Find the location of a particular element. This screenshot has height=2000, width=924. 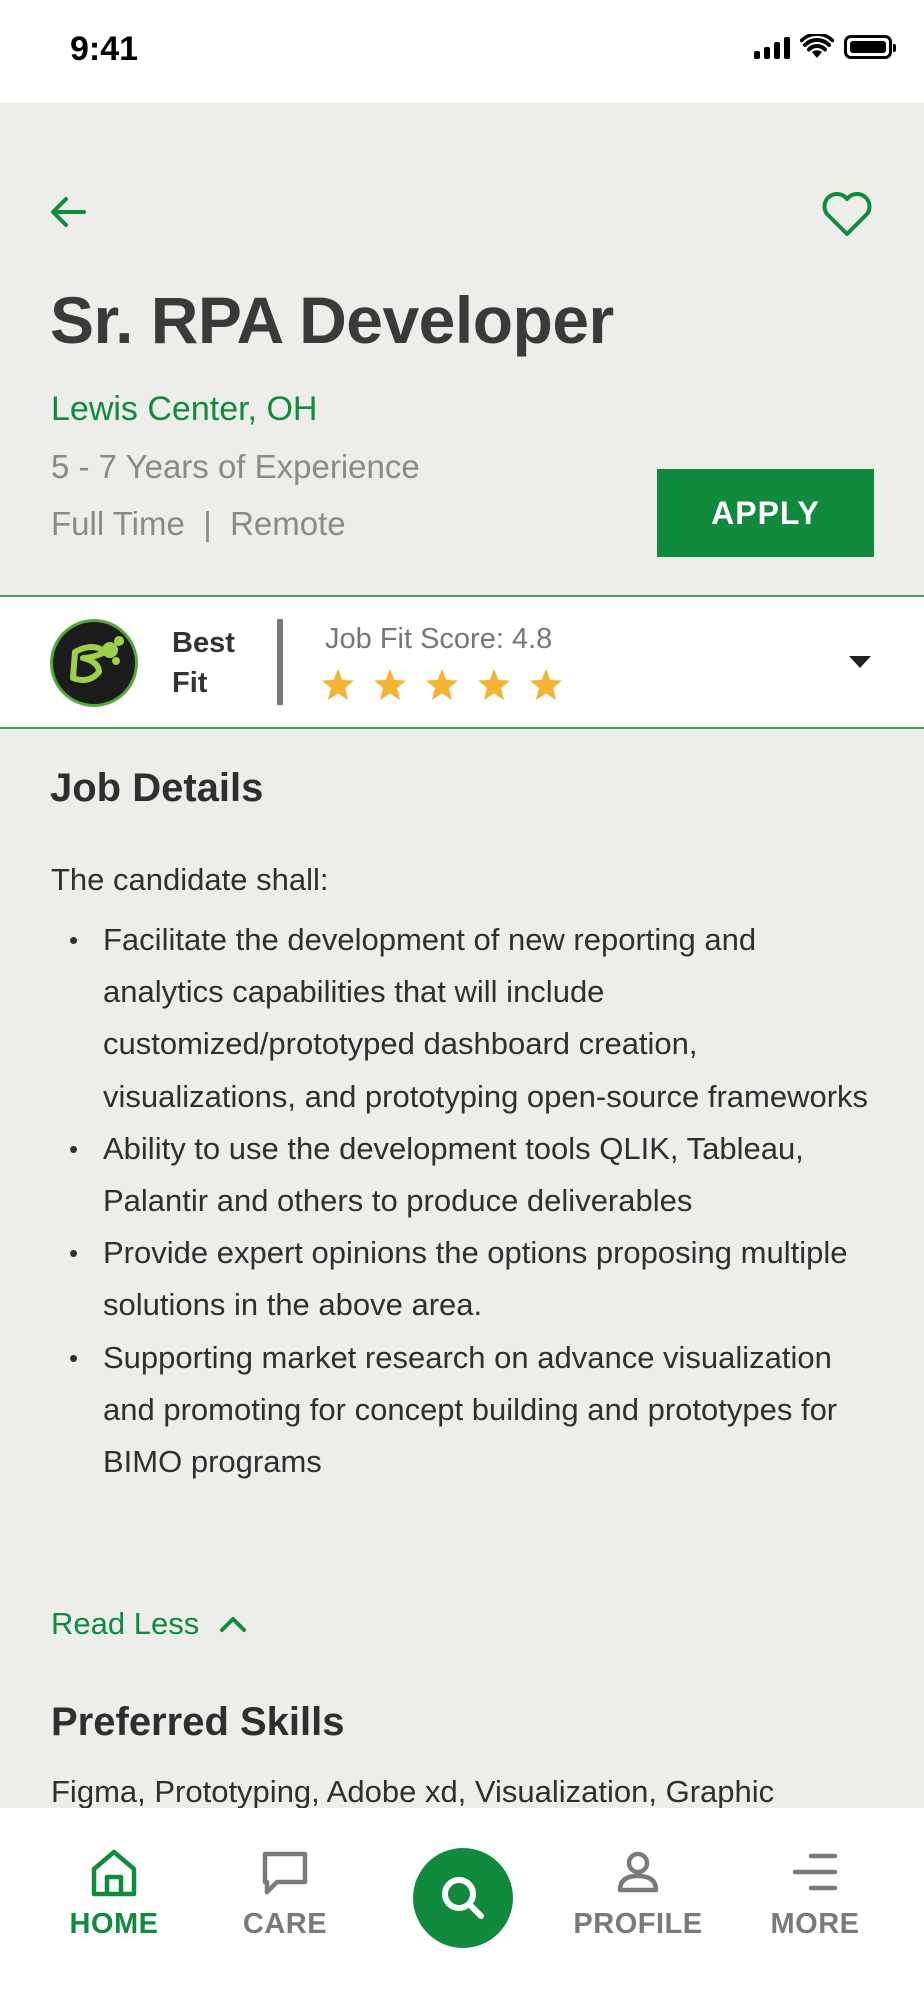

chat-bubble-icon is located at coordinates (285, 1873).